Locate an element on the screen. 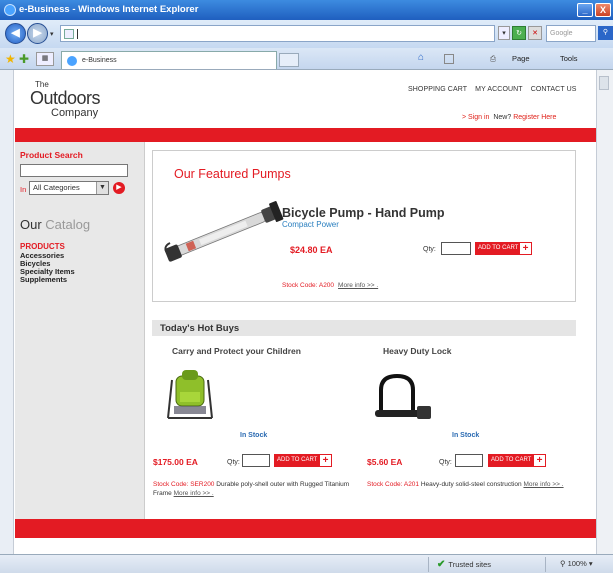 The image size is (613, 573). page-menu: Page is located at coordinates (521, 59).